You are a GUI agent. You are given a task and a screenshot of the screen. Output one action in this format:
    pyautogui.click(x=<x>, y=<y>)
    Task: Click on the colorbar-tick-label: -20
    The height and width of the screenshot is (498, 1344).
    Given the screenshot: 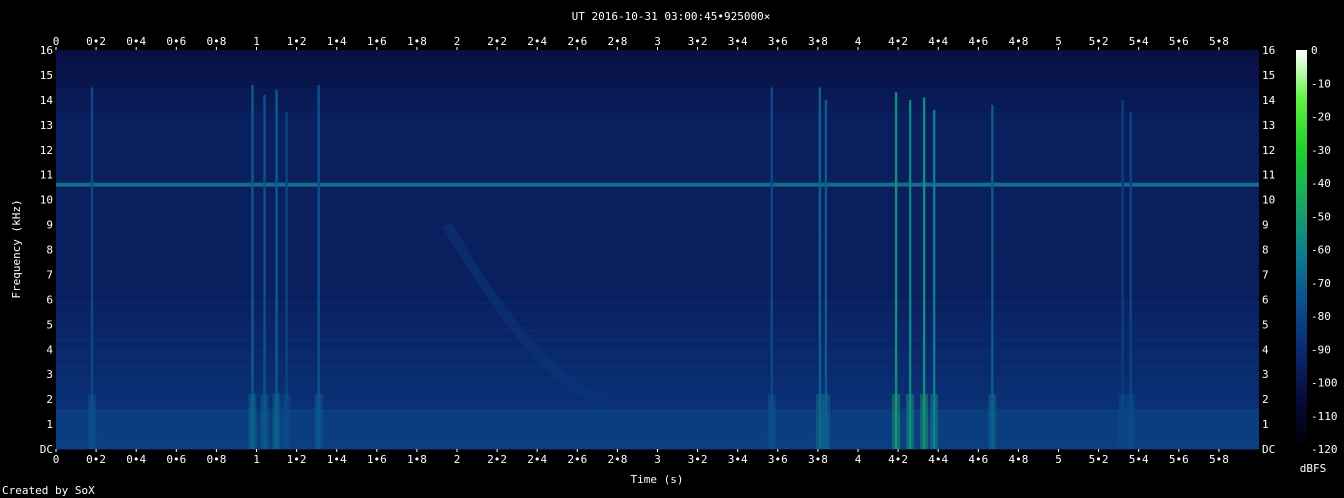 What is the action you would take?
    pyautogui.click(x=1321, y=117)
    